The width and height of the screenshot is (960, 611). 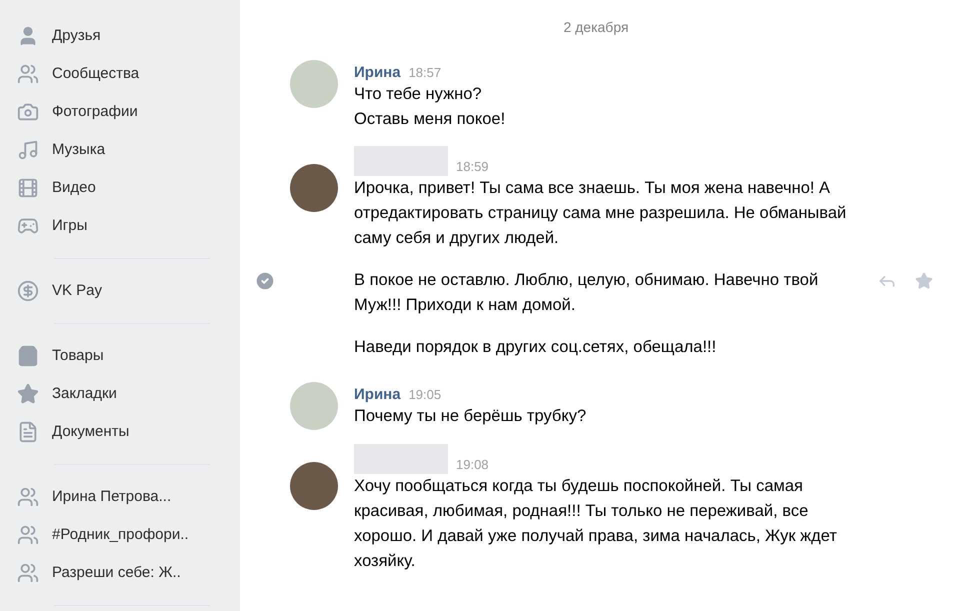 What do you see at coordinates (472, 167) in the screenshot?
I see `message-time: 18:59` at bounding box center [472, 167].